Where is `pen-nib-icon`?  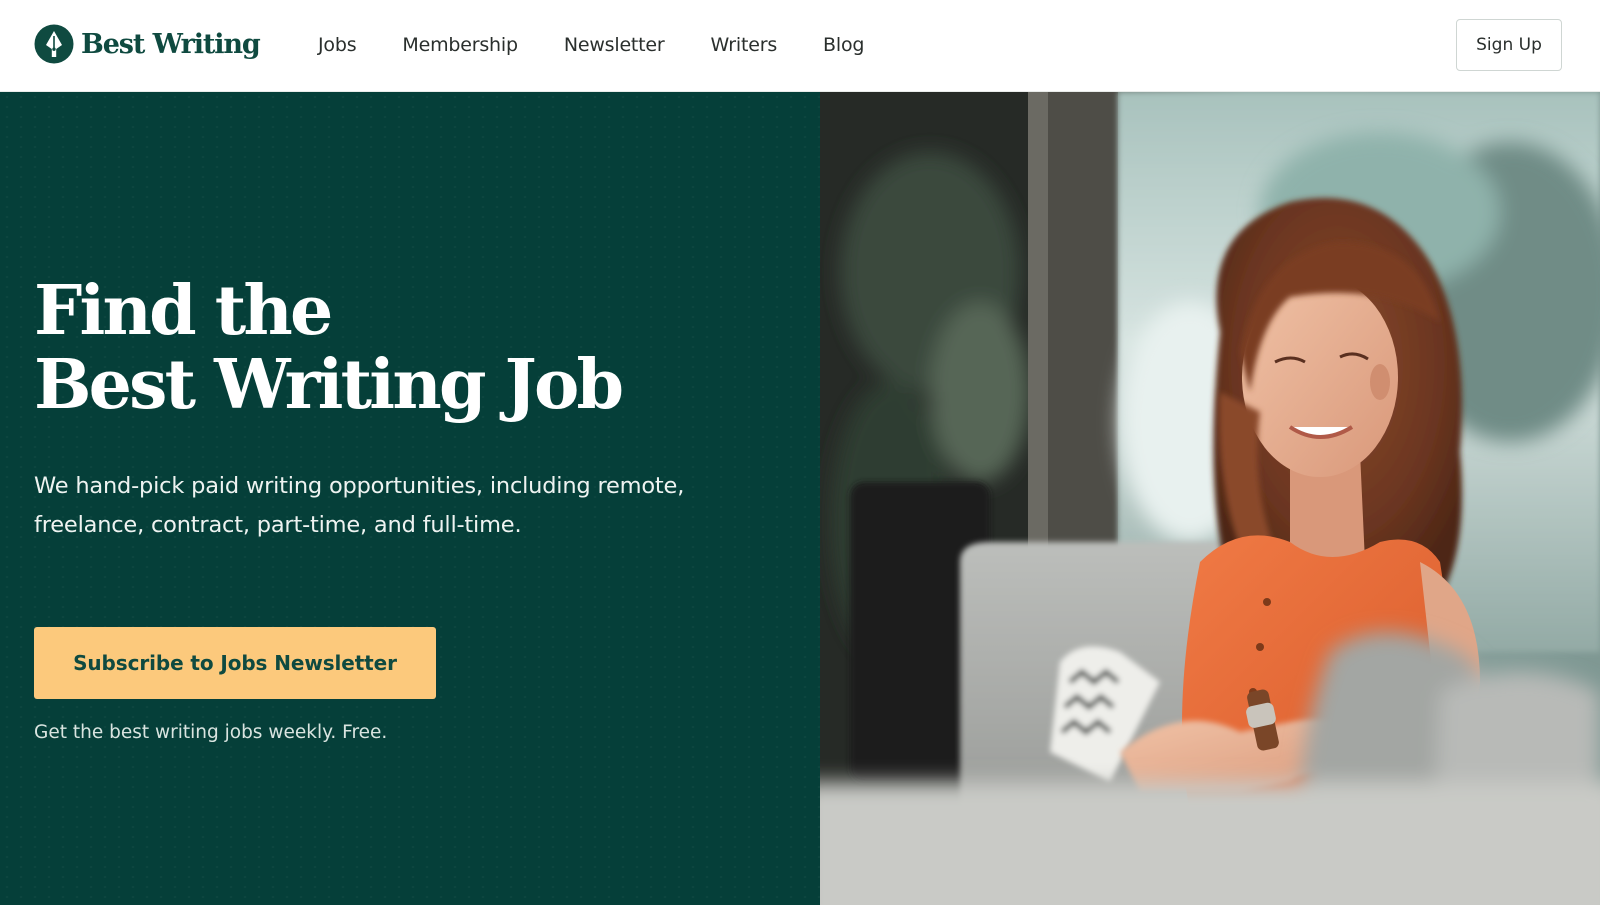
pen-nib-icon is located at coordinates (54, 44).